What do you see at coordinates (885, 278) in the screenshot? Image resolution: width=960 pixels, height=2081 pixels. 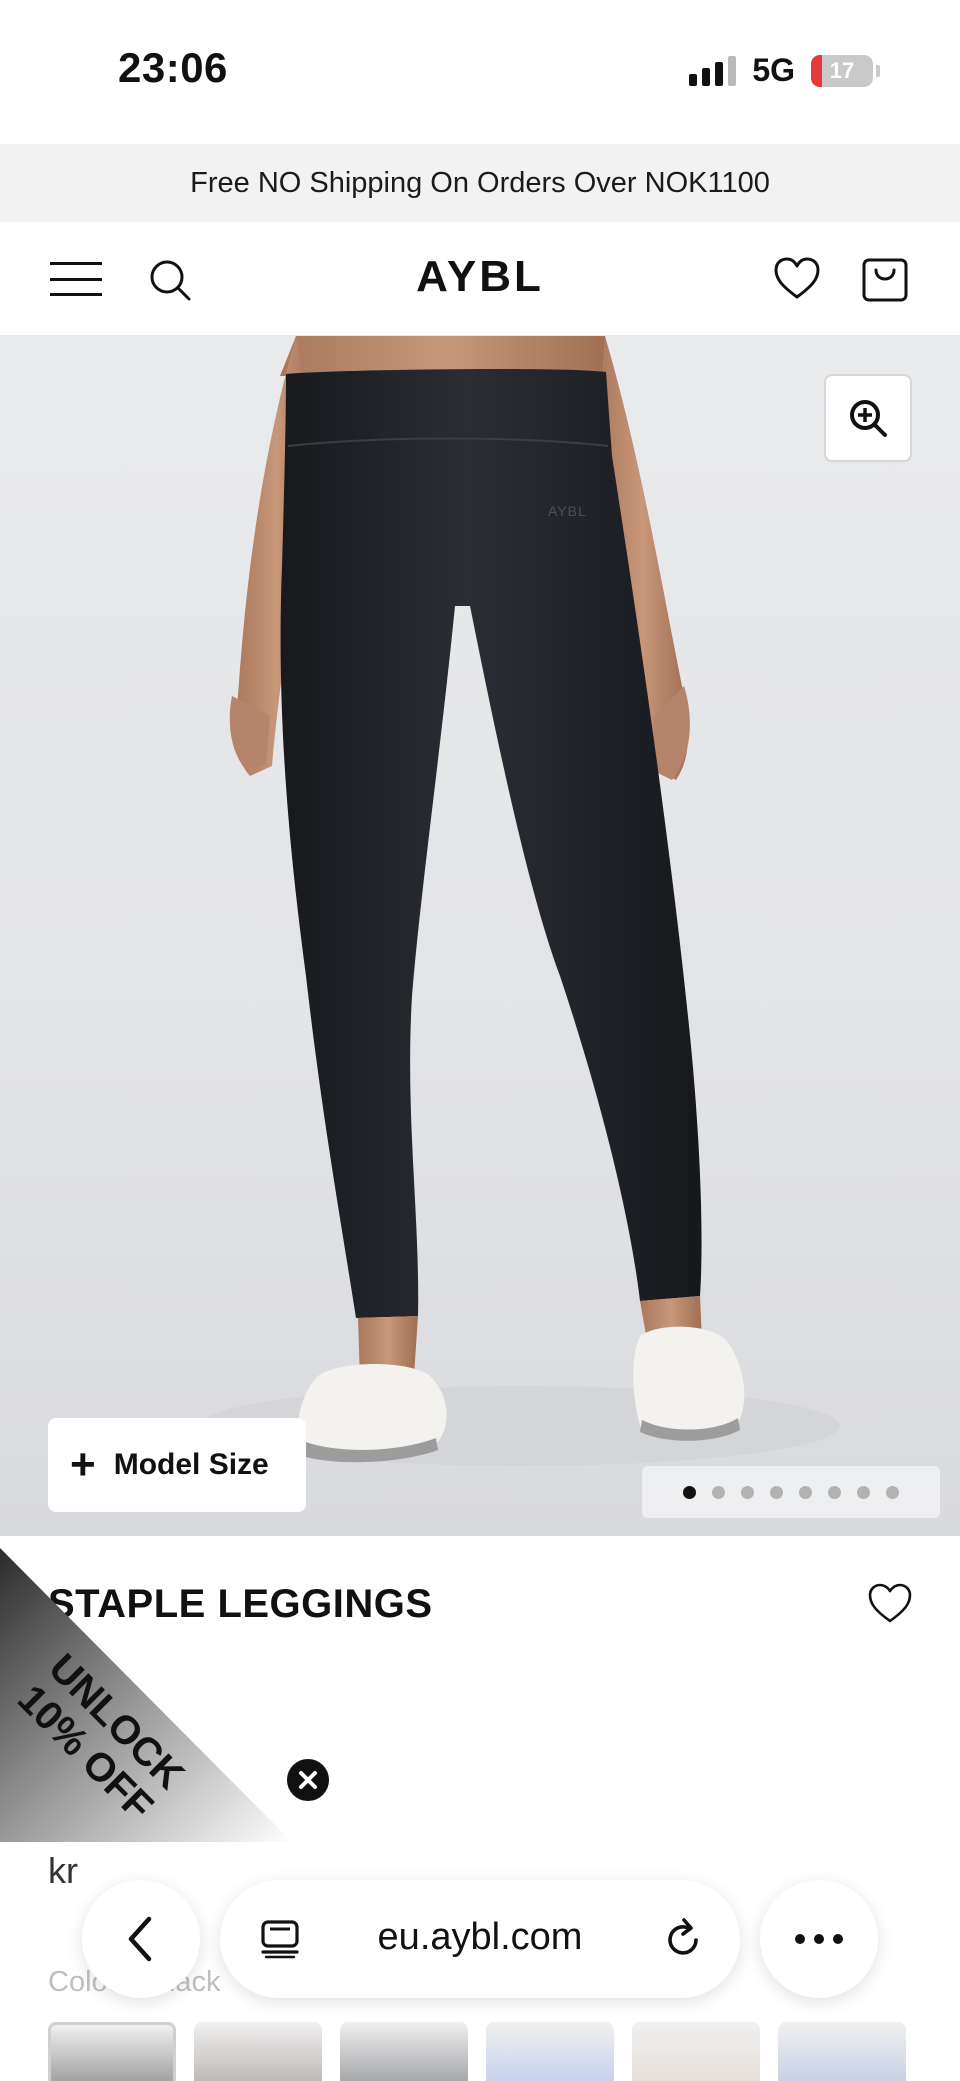 I see `shopping-bag-icon` at bounding box center [885, 278].